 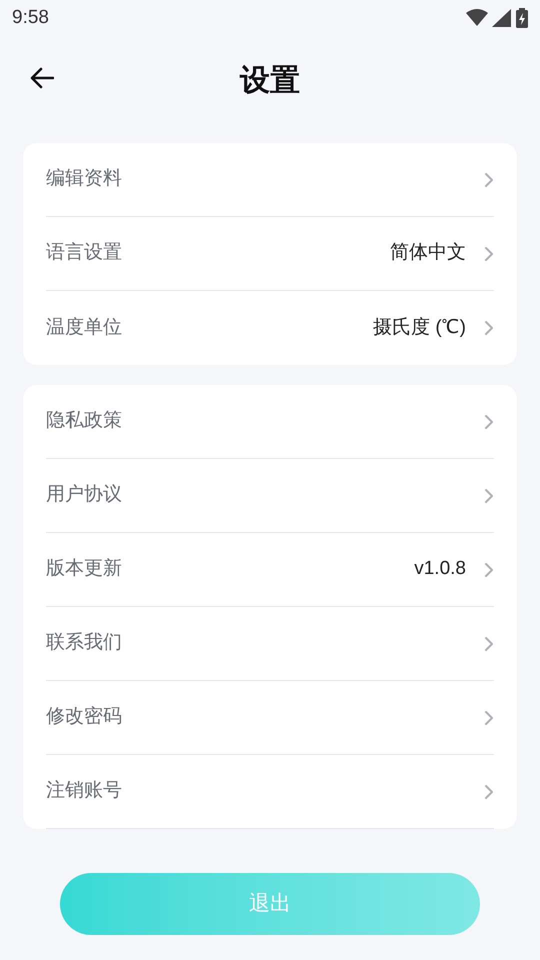 What do you see at coordinates (270, 644) in the screenshot?
I see `settings-row: 联系我们` at bounding box center [270, 644].